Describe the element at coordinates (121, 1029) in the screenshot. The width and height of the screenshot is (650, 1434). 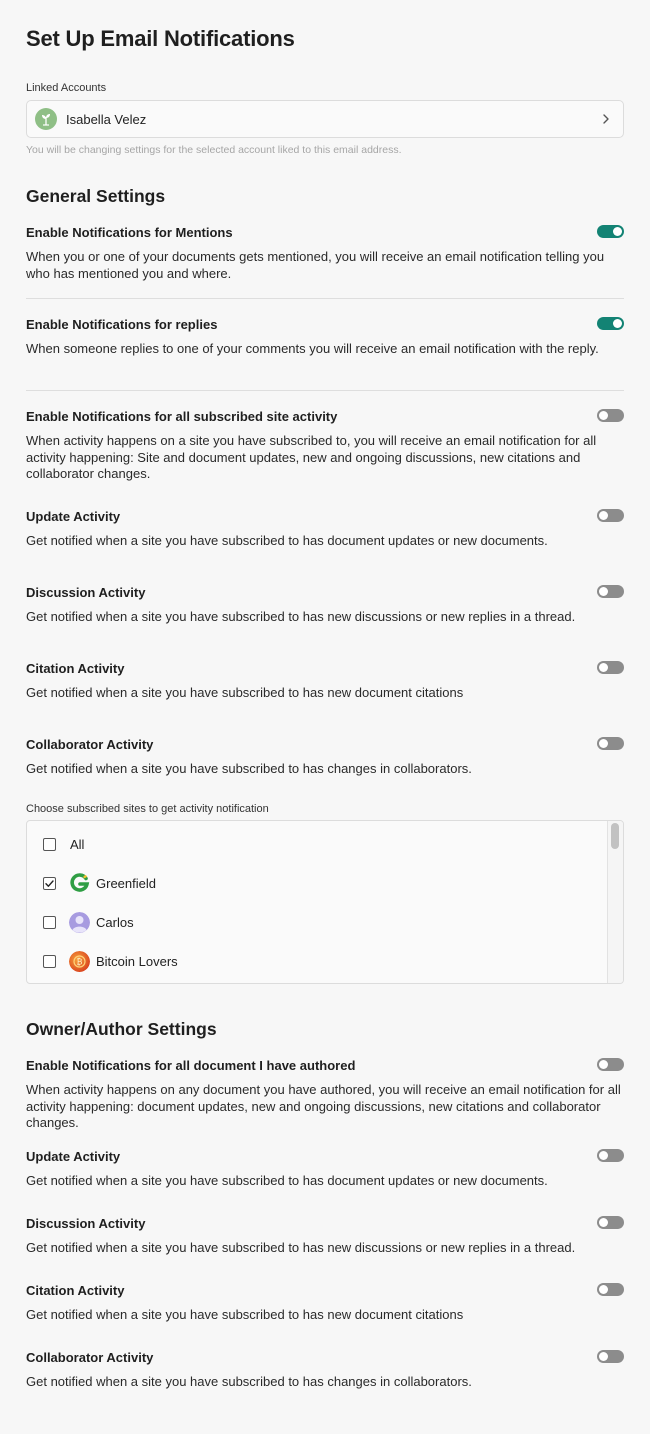
I see `owner-settings-heading: Owner/Author Settings` at that location.